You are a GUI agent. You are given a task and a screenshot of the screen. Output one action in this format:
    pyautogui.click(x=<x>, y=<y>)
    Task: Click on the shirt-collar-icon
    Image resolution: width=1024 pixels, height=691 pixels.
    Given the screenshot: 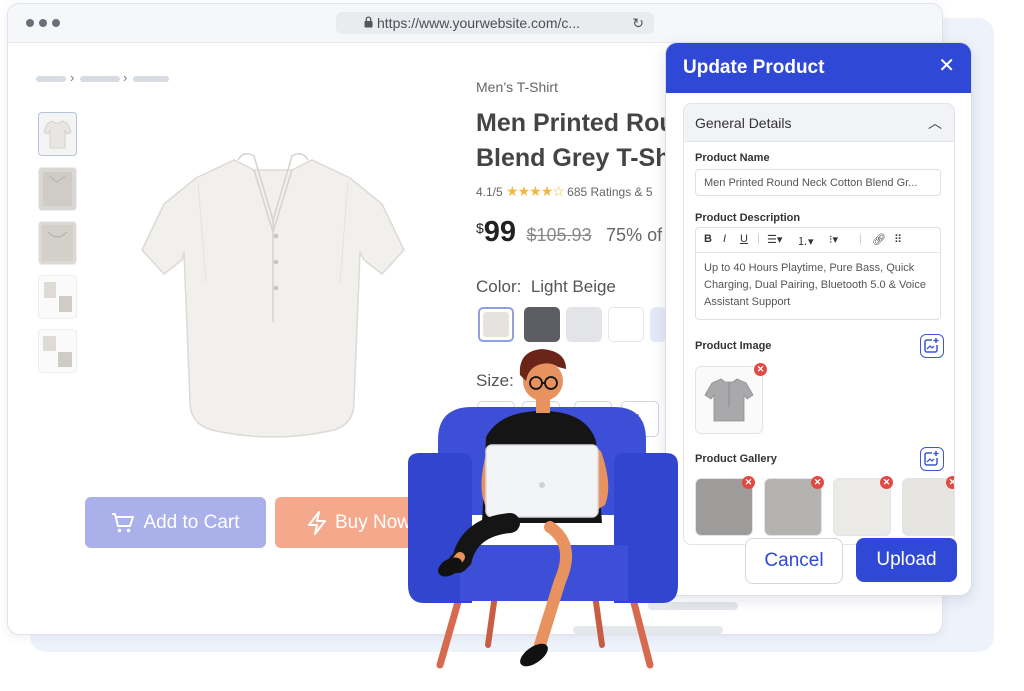 What is the action you would take?
    pyautogui.click(x=57, y=243)
    